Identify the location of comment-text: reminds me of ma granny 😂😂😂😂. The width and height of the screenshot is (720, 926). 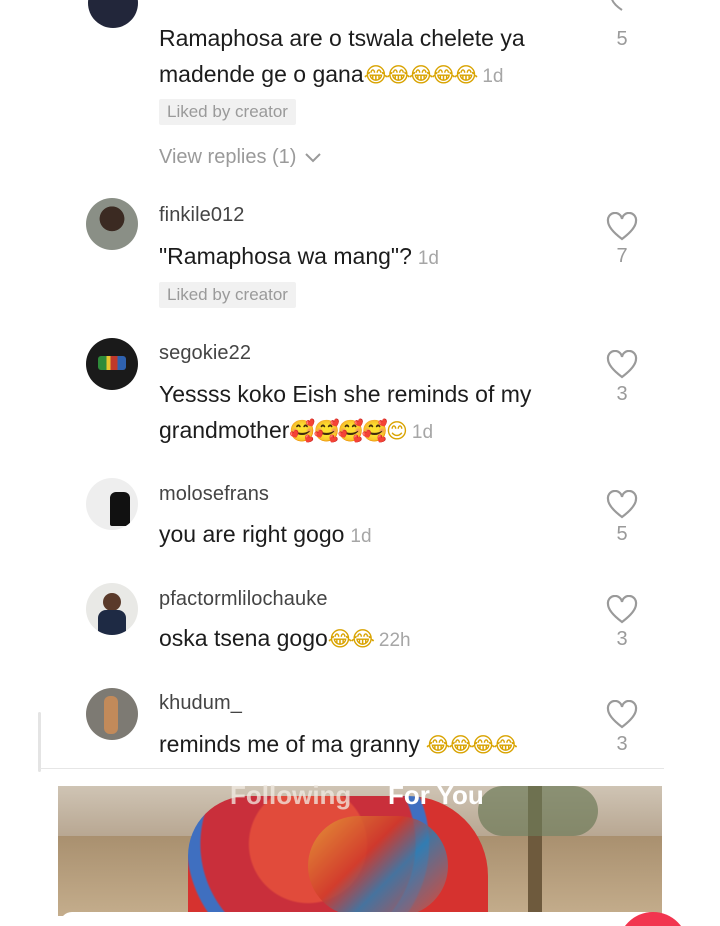
(379, 744).